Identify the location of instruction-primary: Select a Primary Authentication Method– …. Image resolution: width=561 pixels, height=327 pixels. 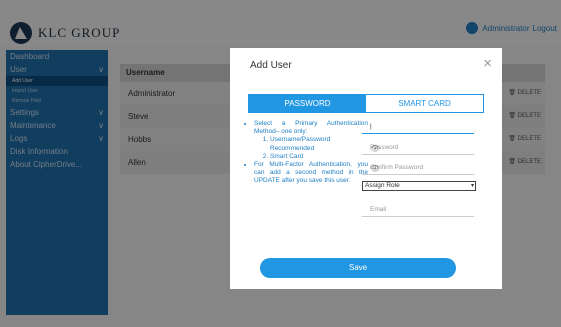
(311, 140).